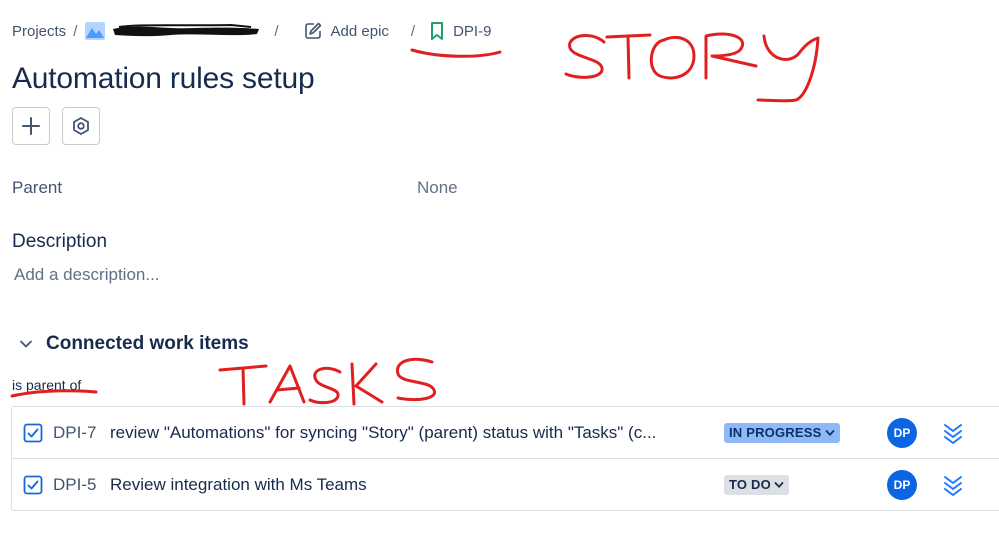  What do you see at coordinates (456, 53) in the screenshot?
I see `story-underline` at bounding box center [456, 53].